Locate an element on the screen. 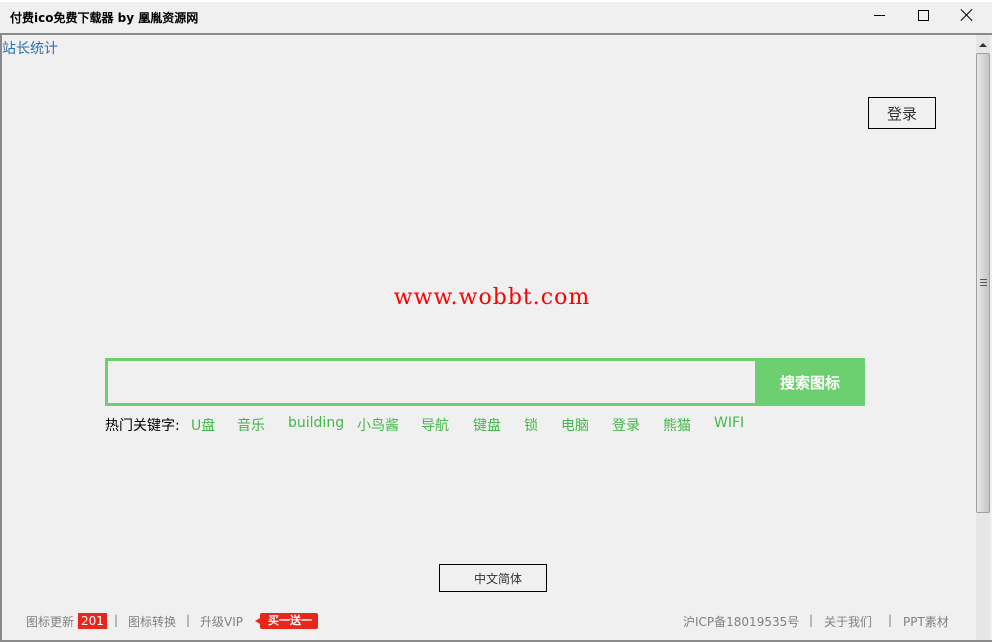 Image resolution: width=992 pixels, height=642 pixels. hot-keyword: 熊猫 is located at coordinates (677, 425).